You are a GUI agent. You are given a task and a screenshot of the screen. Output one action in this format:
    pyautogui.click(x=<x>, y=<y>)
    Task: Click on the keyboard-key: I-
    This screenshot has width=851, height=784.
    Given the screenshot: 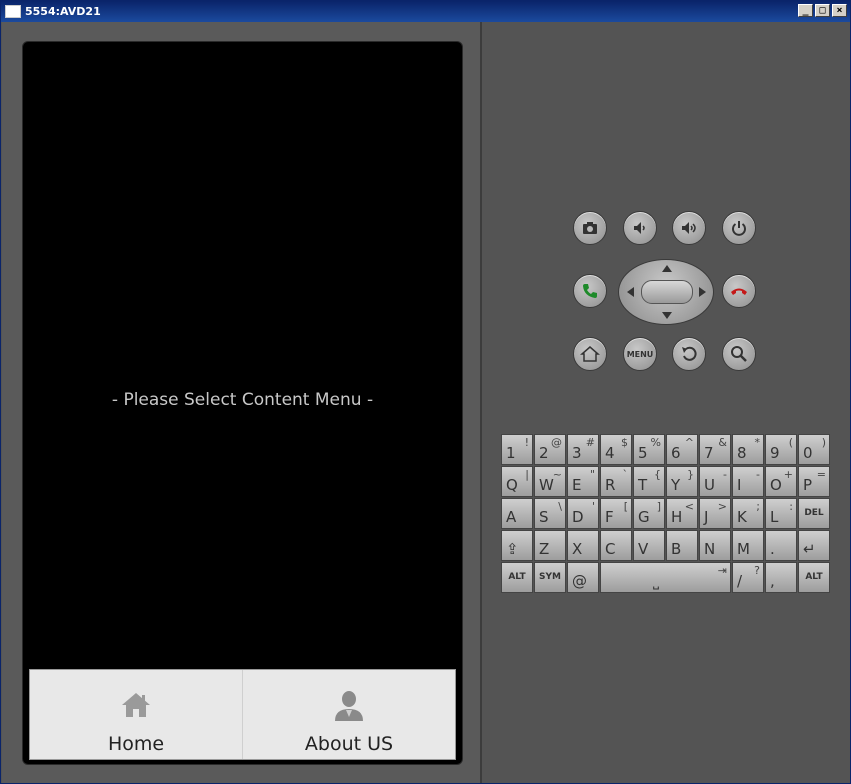 What is the action you would take?
    pyautogui.click(x=748, y=481)
    